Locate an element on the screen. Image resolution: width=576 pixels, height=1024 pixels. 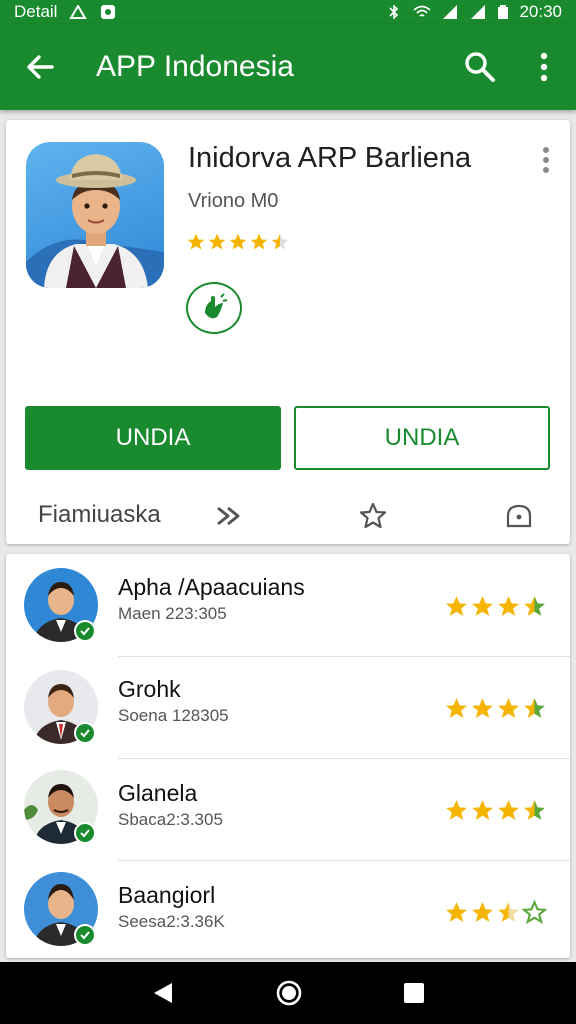
signal-2-icon is located at coordinates (478, 12).